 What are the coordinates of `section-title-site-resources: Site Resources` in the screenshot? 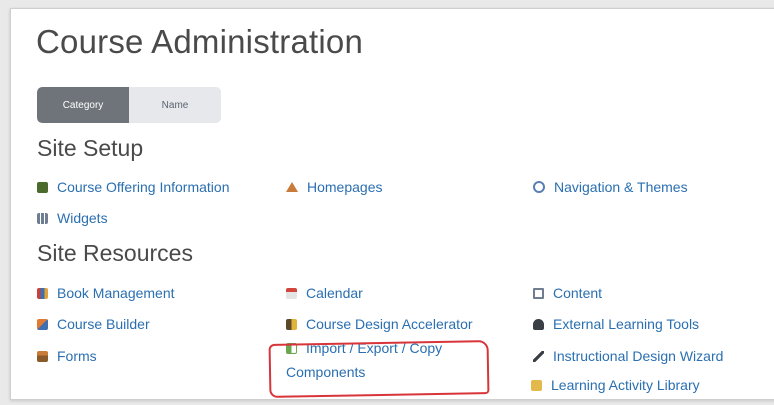 It's located at (115, 253).